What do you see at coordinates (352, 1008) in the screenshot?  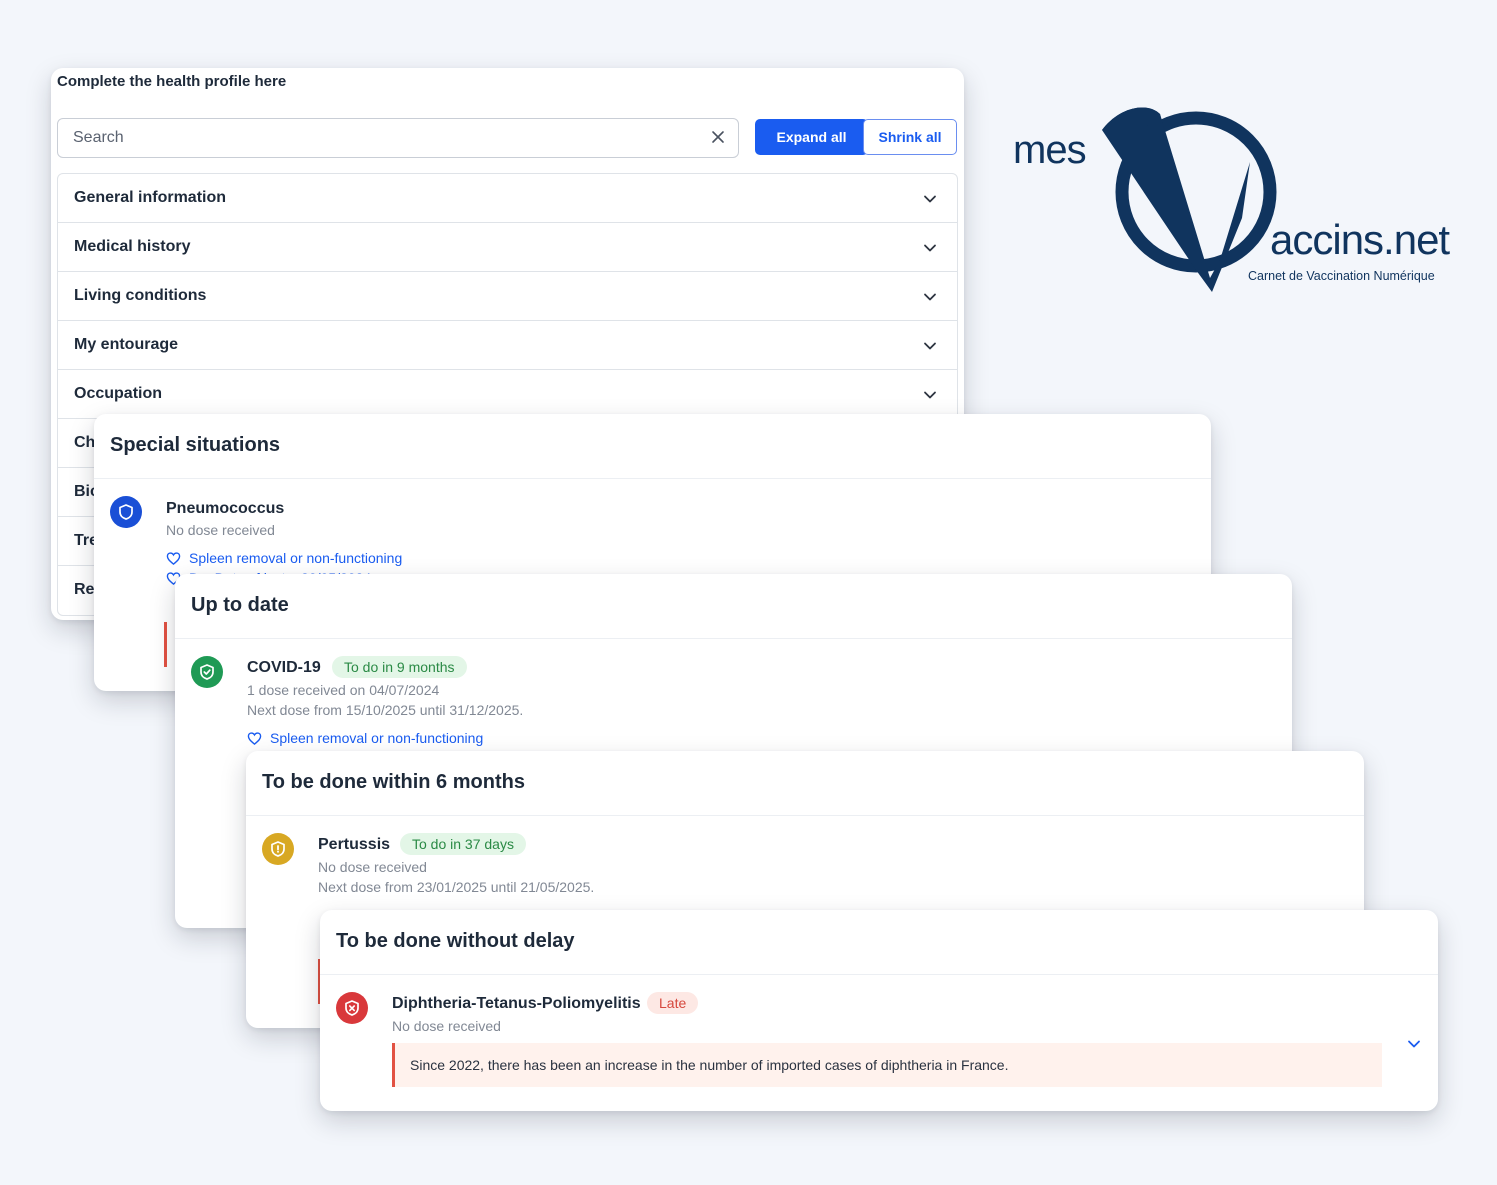 I see `shield-x-icon` at bounding box center [352, 1008].